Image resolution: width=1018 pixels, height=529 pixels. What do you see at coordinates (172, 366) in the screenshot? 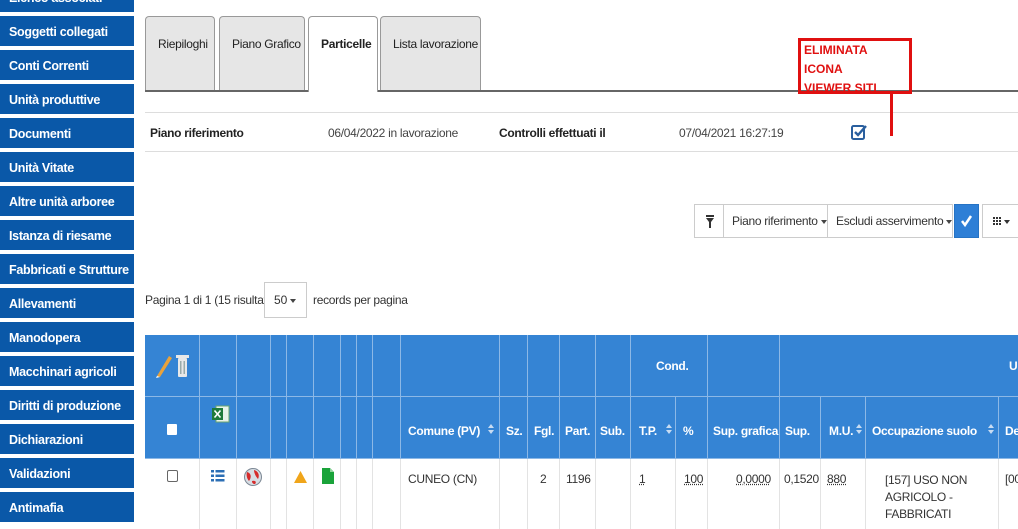
I see `pencil-trash-icon` at bounding box center [172, 366].